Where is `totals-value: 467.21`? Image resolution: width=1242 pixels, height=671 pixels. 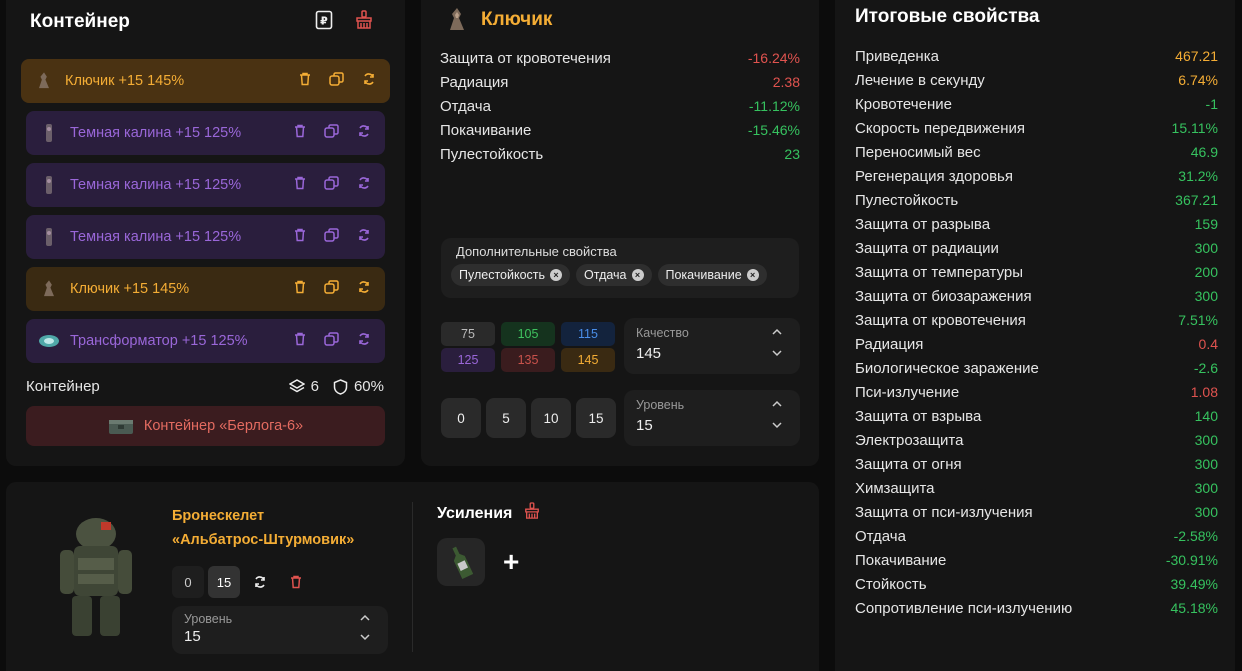 totals-value: 467.21 is located at coordinates (1196, 56).